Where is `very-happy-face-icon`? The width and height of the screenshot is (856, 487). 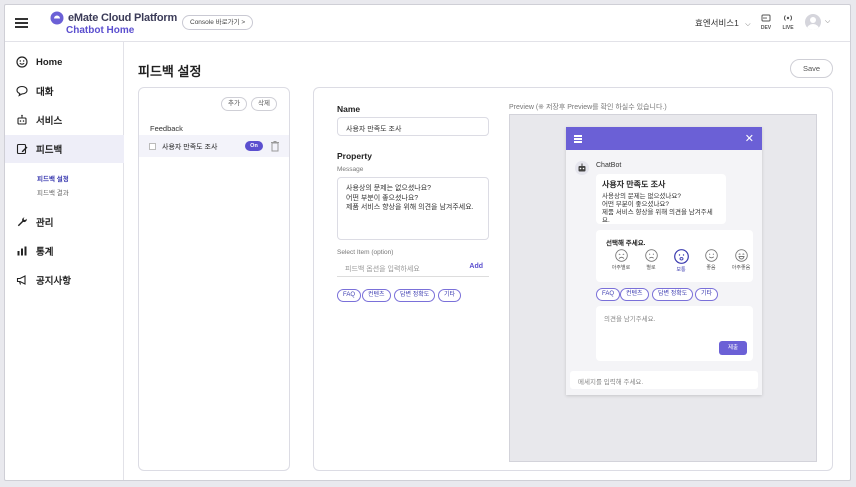 very-happy-face-icon is located at coordinates (741, 255).